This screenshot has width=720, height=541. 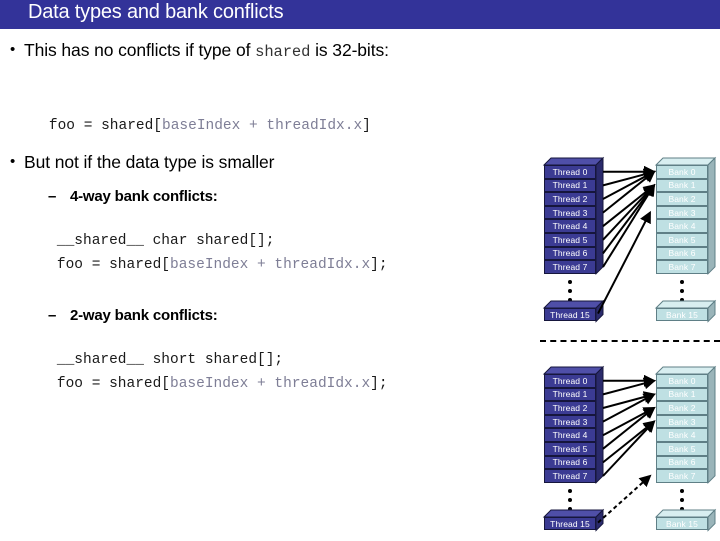 What do you see at coordinates (218, 374) in the screenshot?
I see `code-block-3b: foo = shared[baseIndex + threadIdx.x];` at bounding box center [218, 374].